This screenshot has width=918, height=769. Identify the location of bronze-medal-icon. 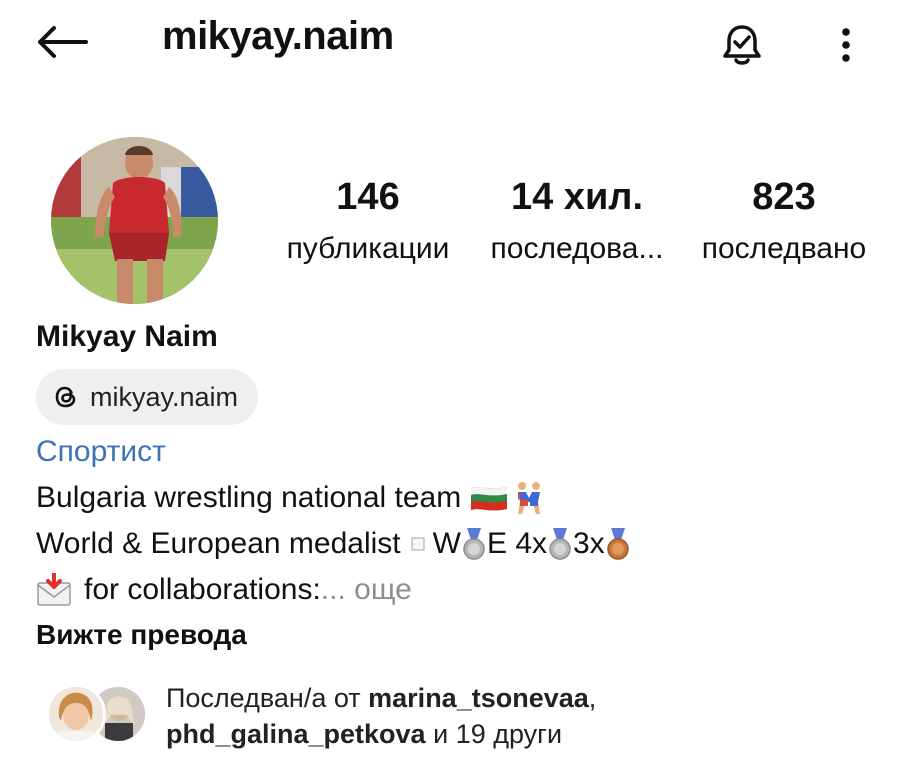
(618, 544).